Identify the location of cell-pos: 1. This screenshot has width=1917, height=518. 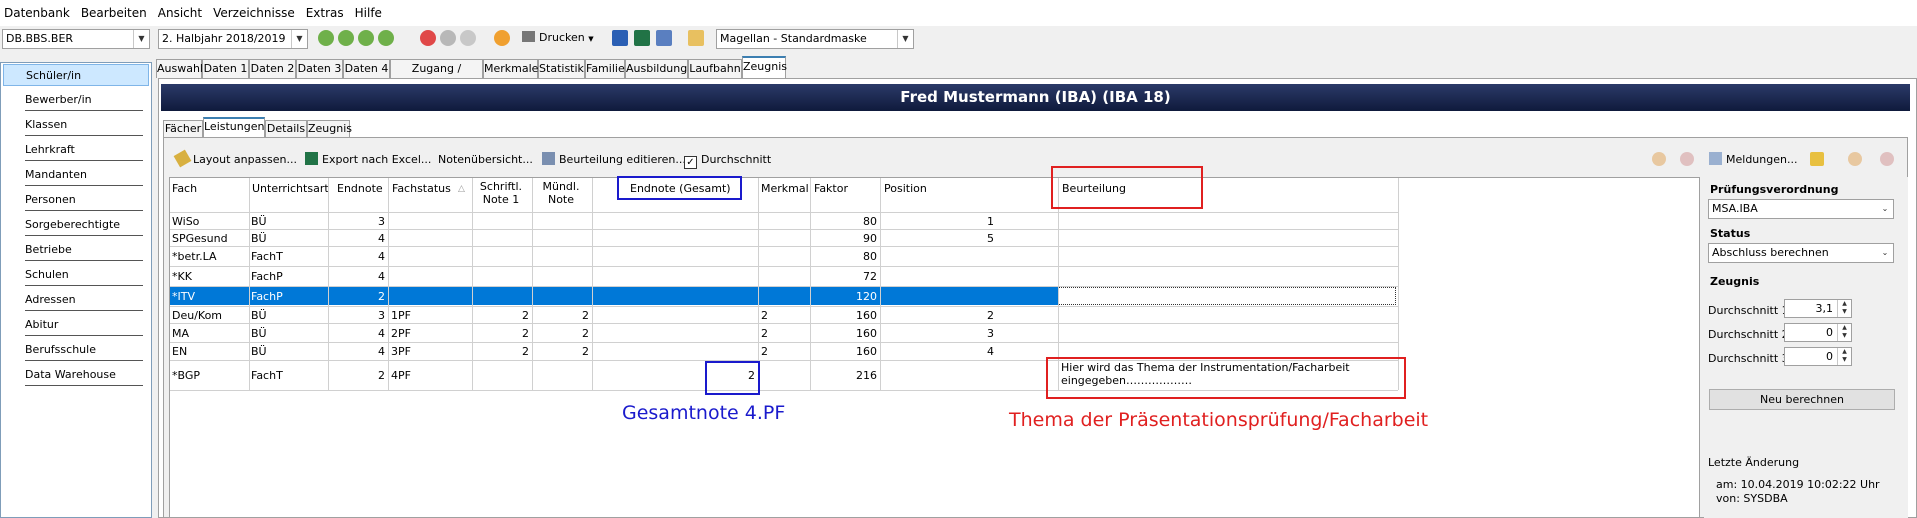
(938, 221).